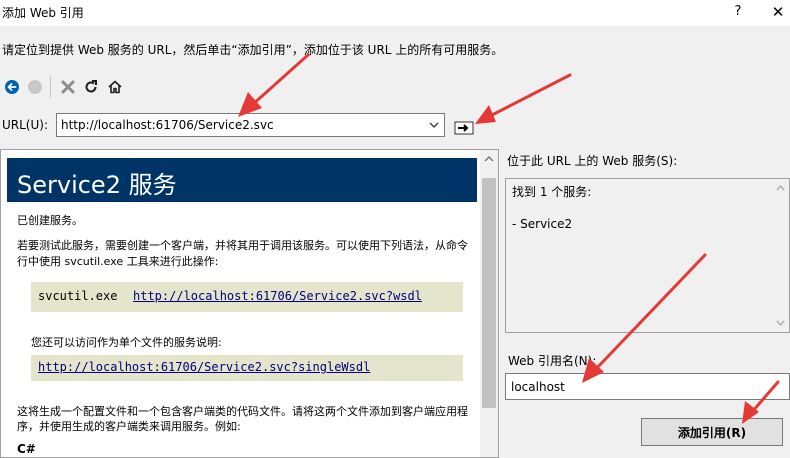 This screenshot has width=790, height=458. What do you see at coordinates (97, 185) in the screenshot?
I see `service-title: Service2 服务` at bounding box center [97, 185].